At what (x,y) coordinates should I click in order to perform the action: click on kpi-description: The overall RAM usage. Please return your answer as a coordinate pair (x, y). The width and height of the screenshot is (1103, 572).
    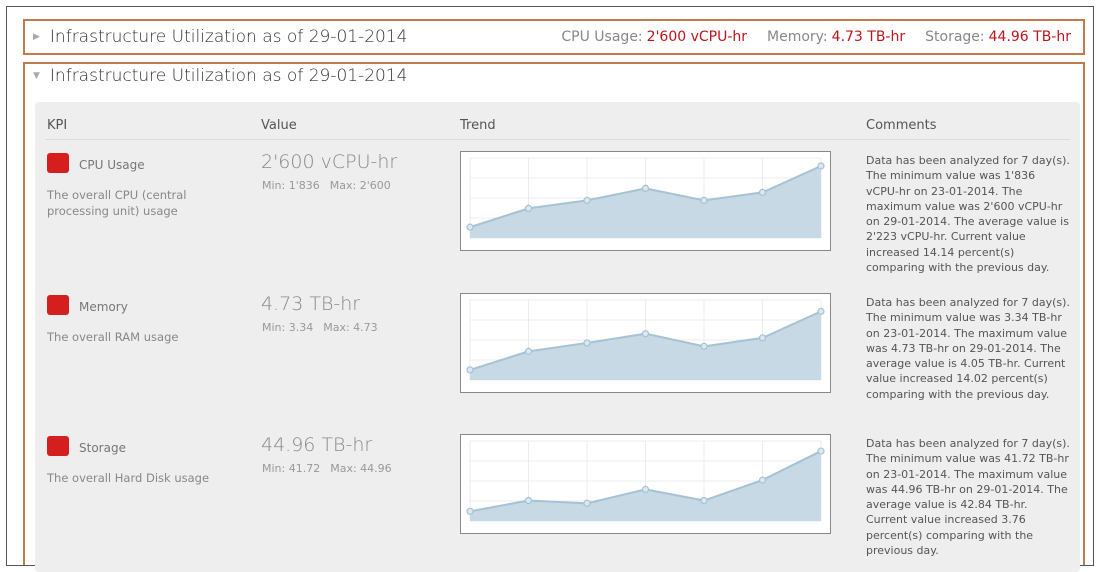
    Looking at the image, I should click on (113, 337).